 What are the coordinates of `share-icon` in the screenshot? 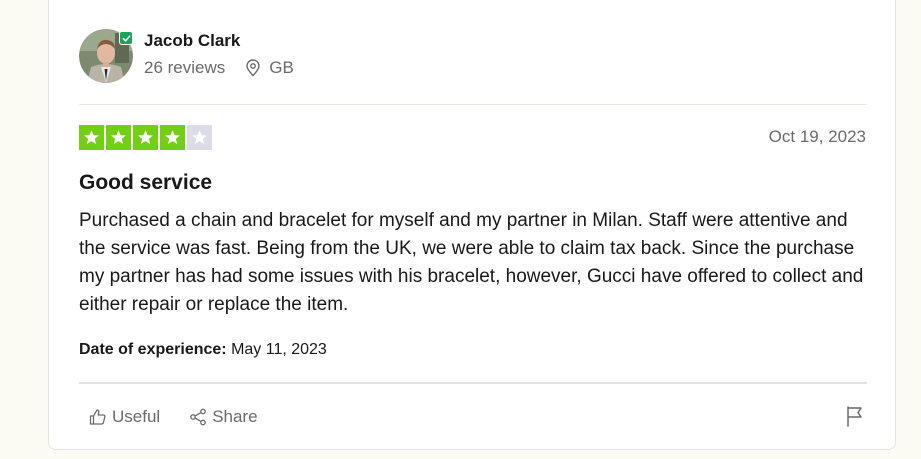 It's located at (198, 417).